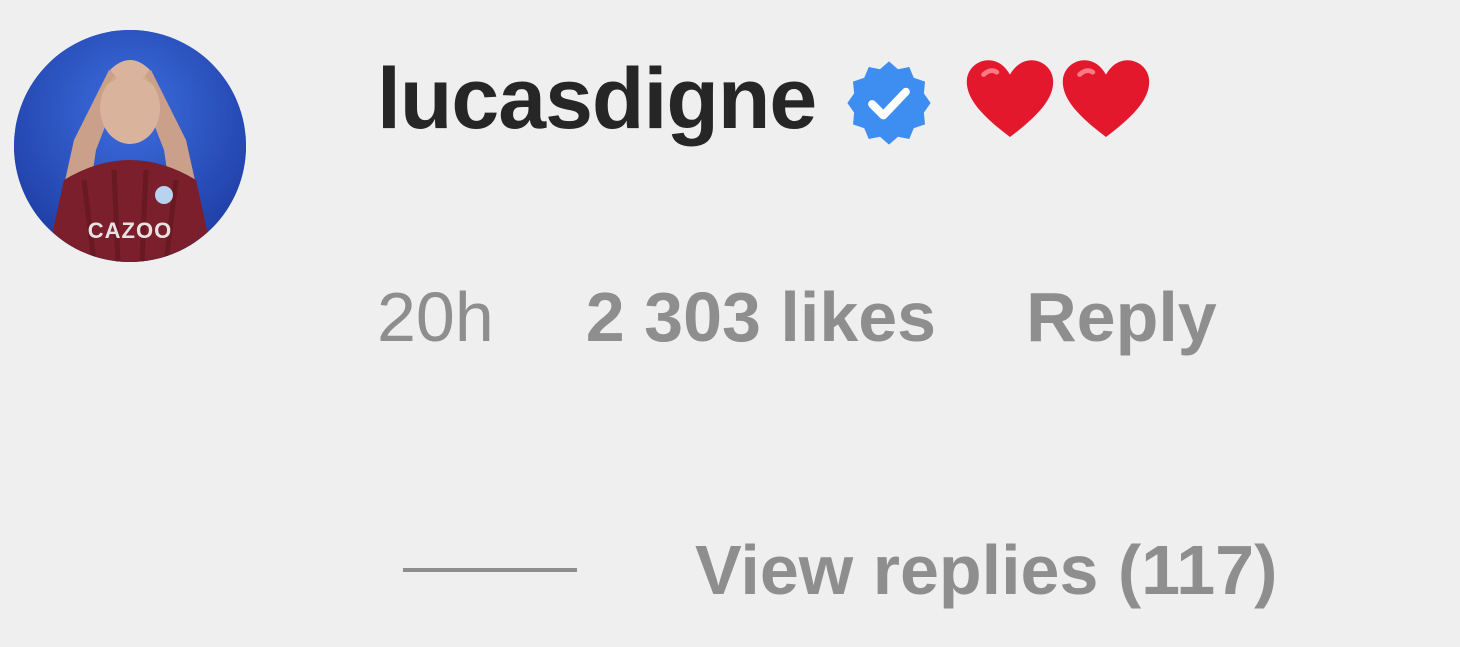 Image resolution: width=1460 pixels, height=647 pixels. Describe the element at coordinates (435, 317) in the screenshot. I see `comment-timestamp: 20h` at that location.